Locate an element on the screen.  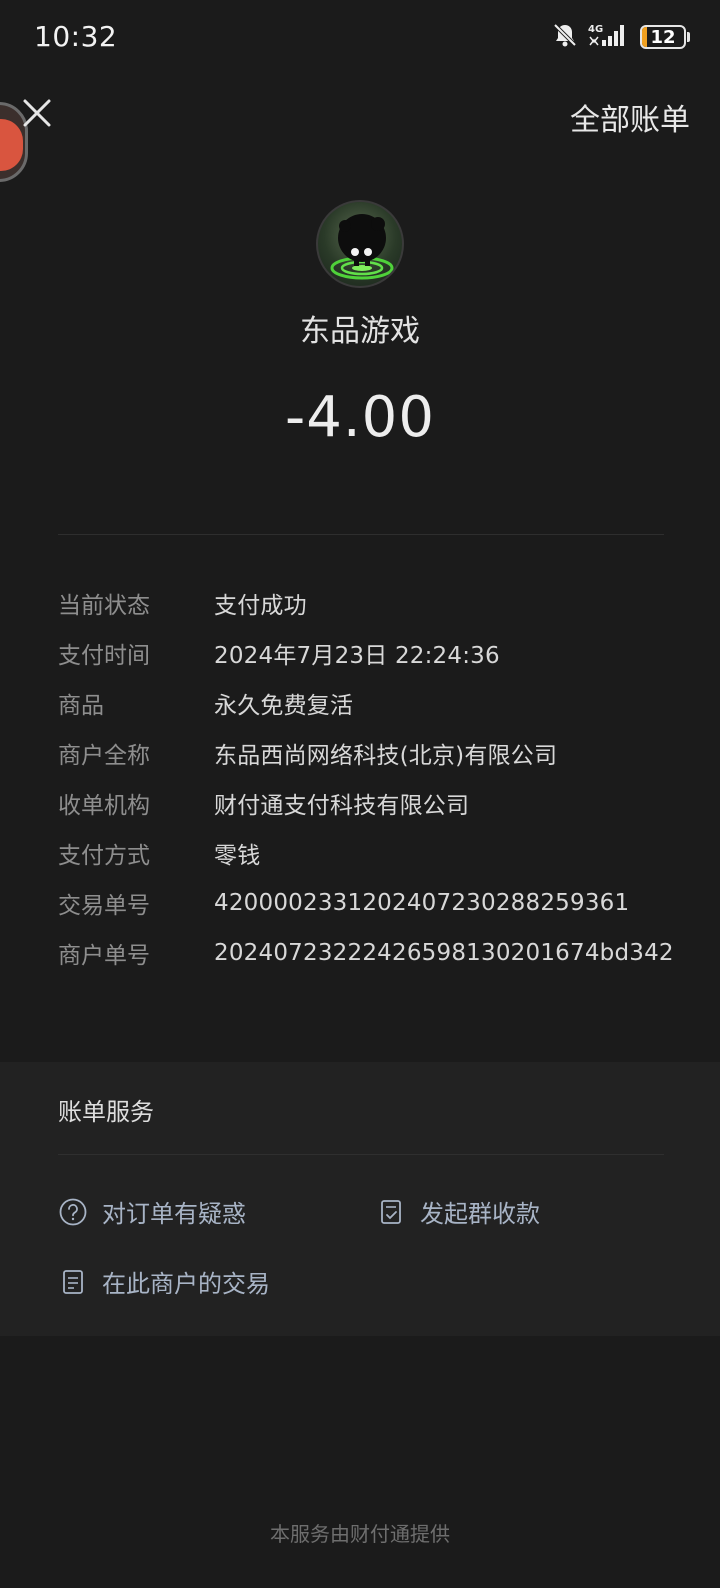
battery-body: 12 is located at coordinates (663, 37).